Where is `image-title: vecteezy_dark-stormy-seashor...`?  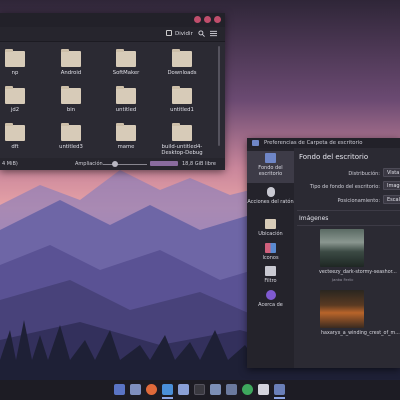 image-title: vecteezy_dark-stormy-seashor... is located at coordinates (358, 272).